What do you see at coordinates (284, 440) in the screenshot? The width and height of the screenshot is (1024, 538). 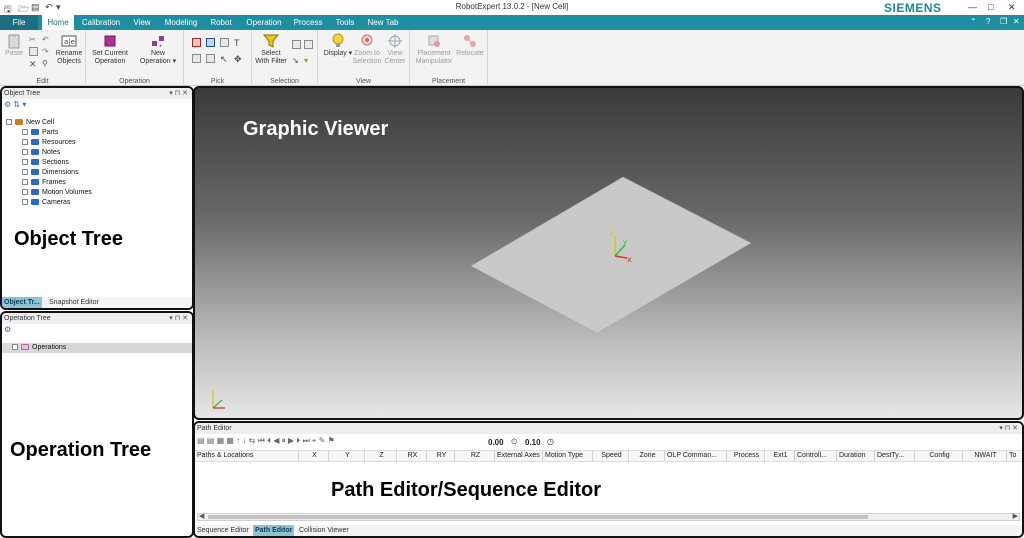 I see `pause-icon: ⏸` at bounding box center [284, 440].